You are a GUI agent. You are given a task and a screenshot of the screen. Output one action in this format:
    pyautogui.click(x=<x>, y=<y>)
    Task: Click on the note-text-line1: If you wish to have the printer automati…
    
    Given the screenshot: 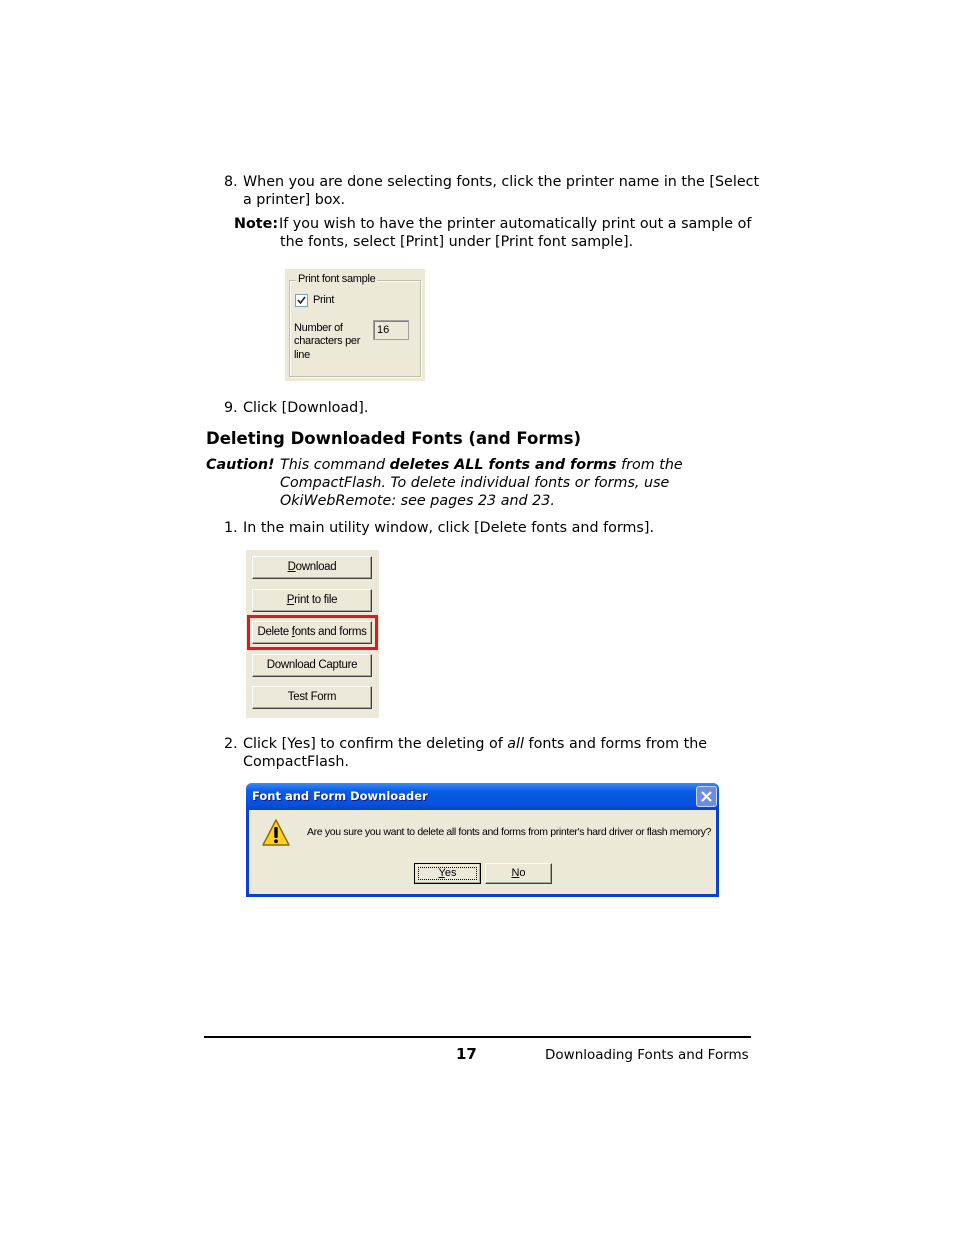 What is the action you would take?
    pyautogui.click(x=515, y=224)
    